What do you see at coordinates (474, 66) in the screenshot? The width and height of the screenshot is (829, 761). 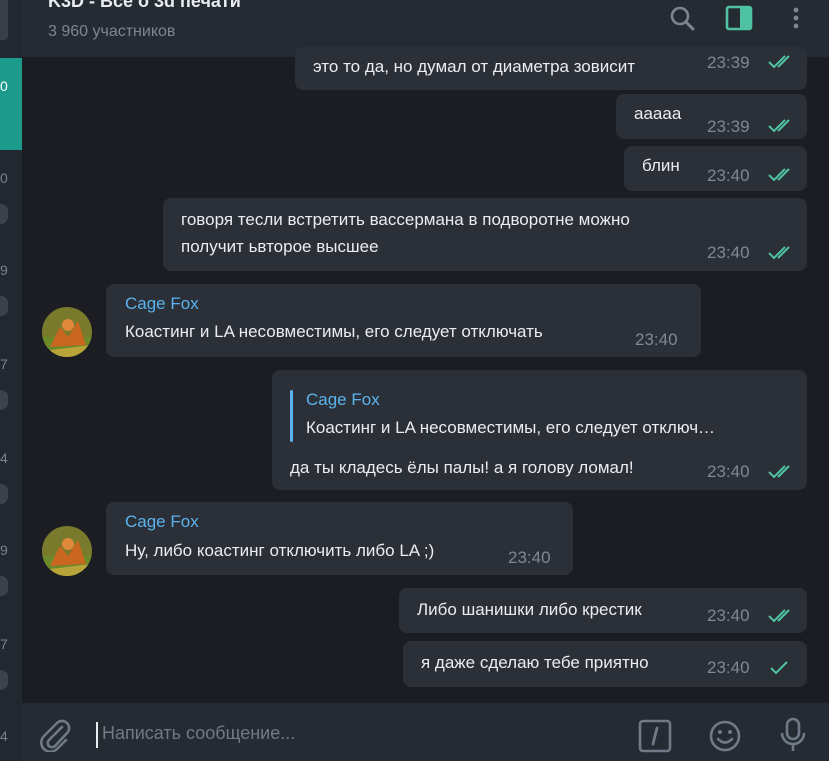 I see `message-text: это то да, но думал от диаметра зовисит` at bounding box center [474, 66].